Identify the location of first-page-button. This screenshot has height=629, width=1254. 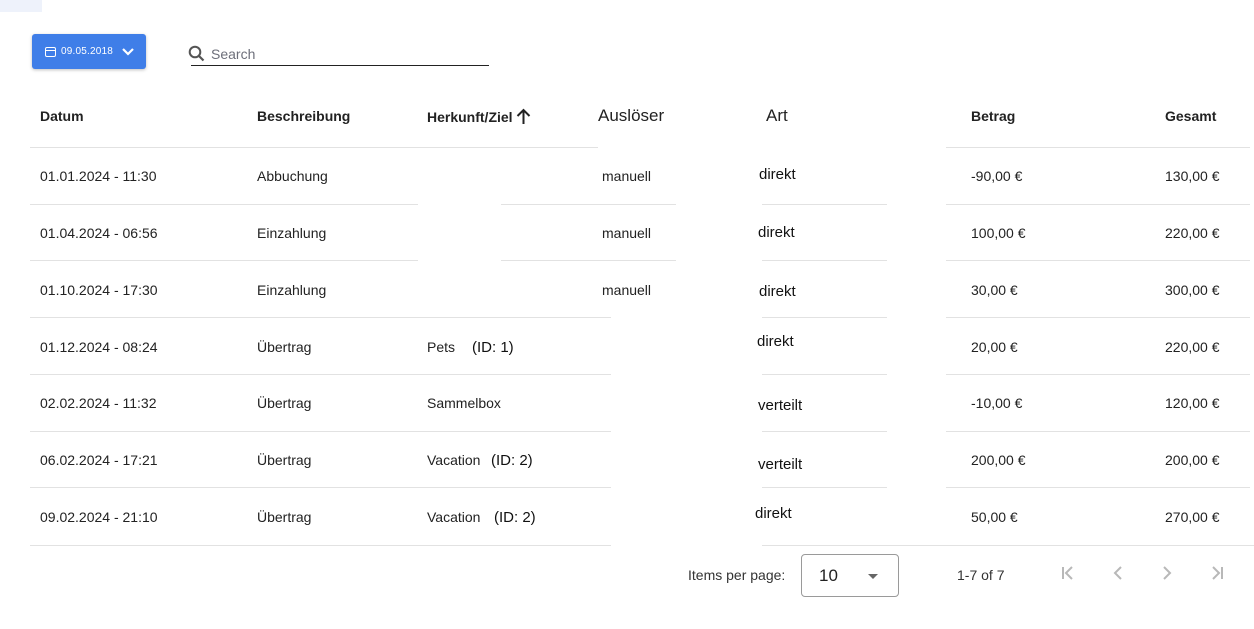
(1068, 575).